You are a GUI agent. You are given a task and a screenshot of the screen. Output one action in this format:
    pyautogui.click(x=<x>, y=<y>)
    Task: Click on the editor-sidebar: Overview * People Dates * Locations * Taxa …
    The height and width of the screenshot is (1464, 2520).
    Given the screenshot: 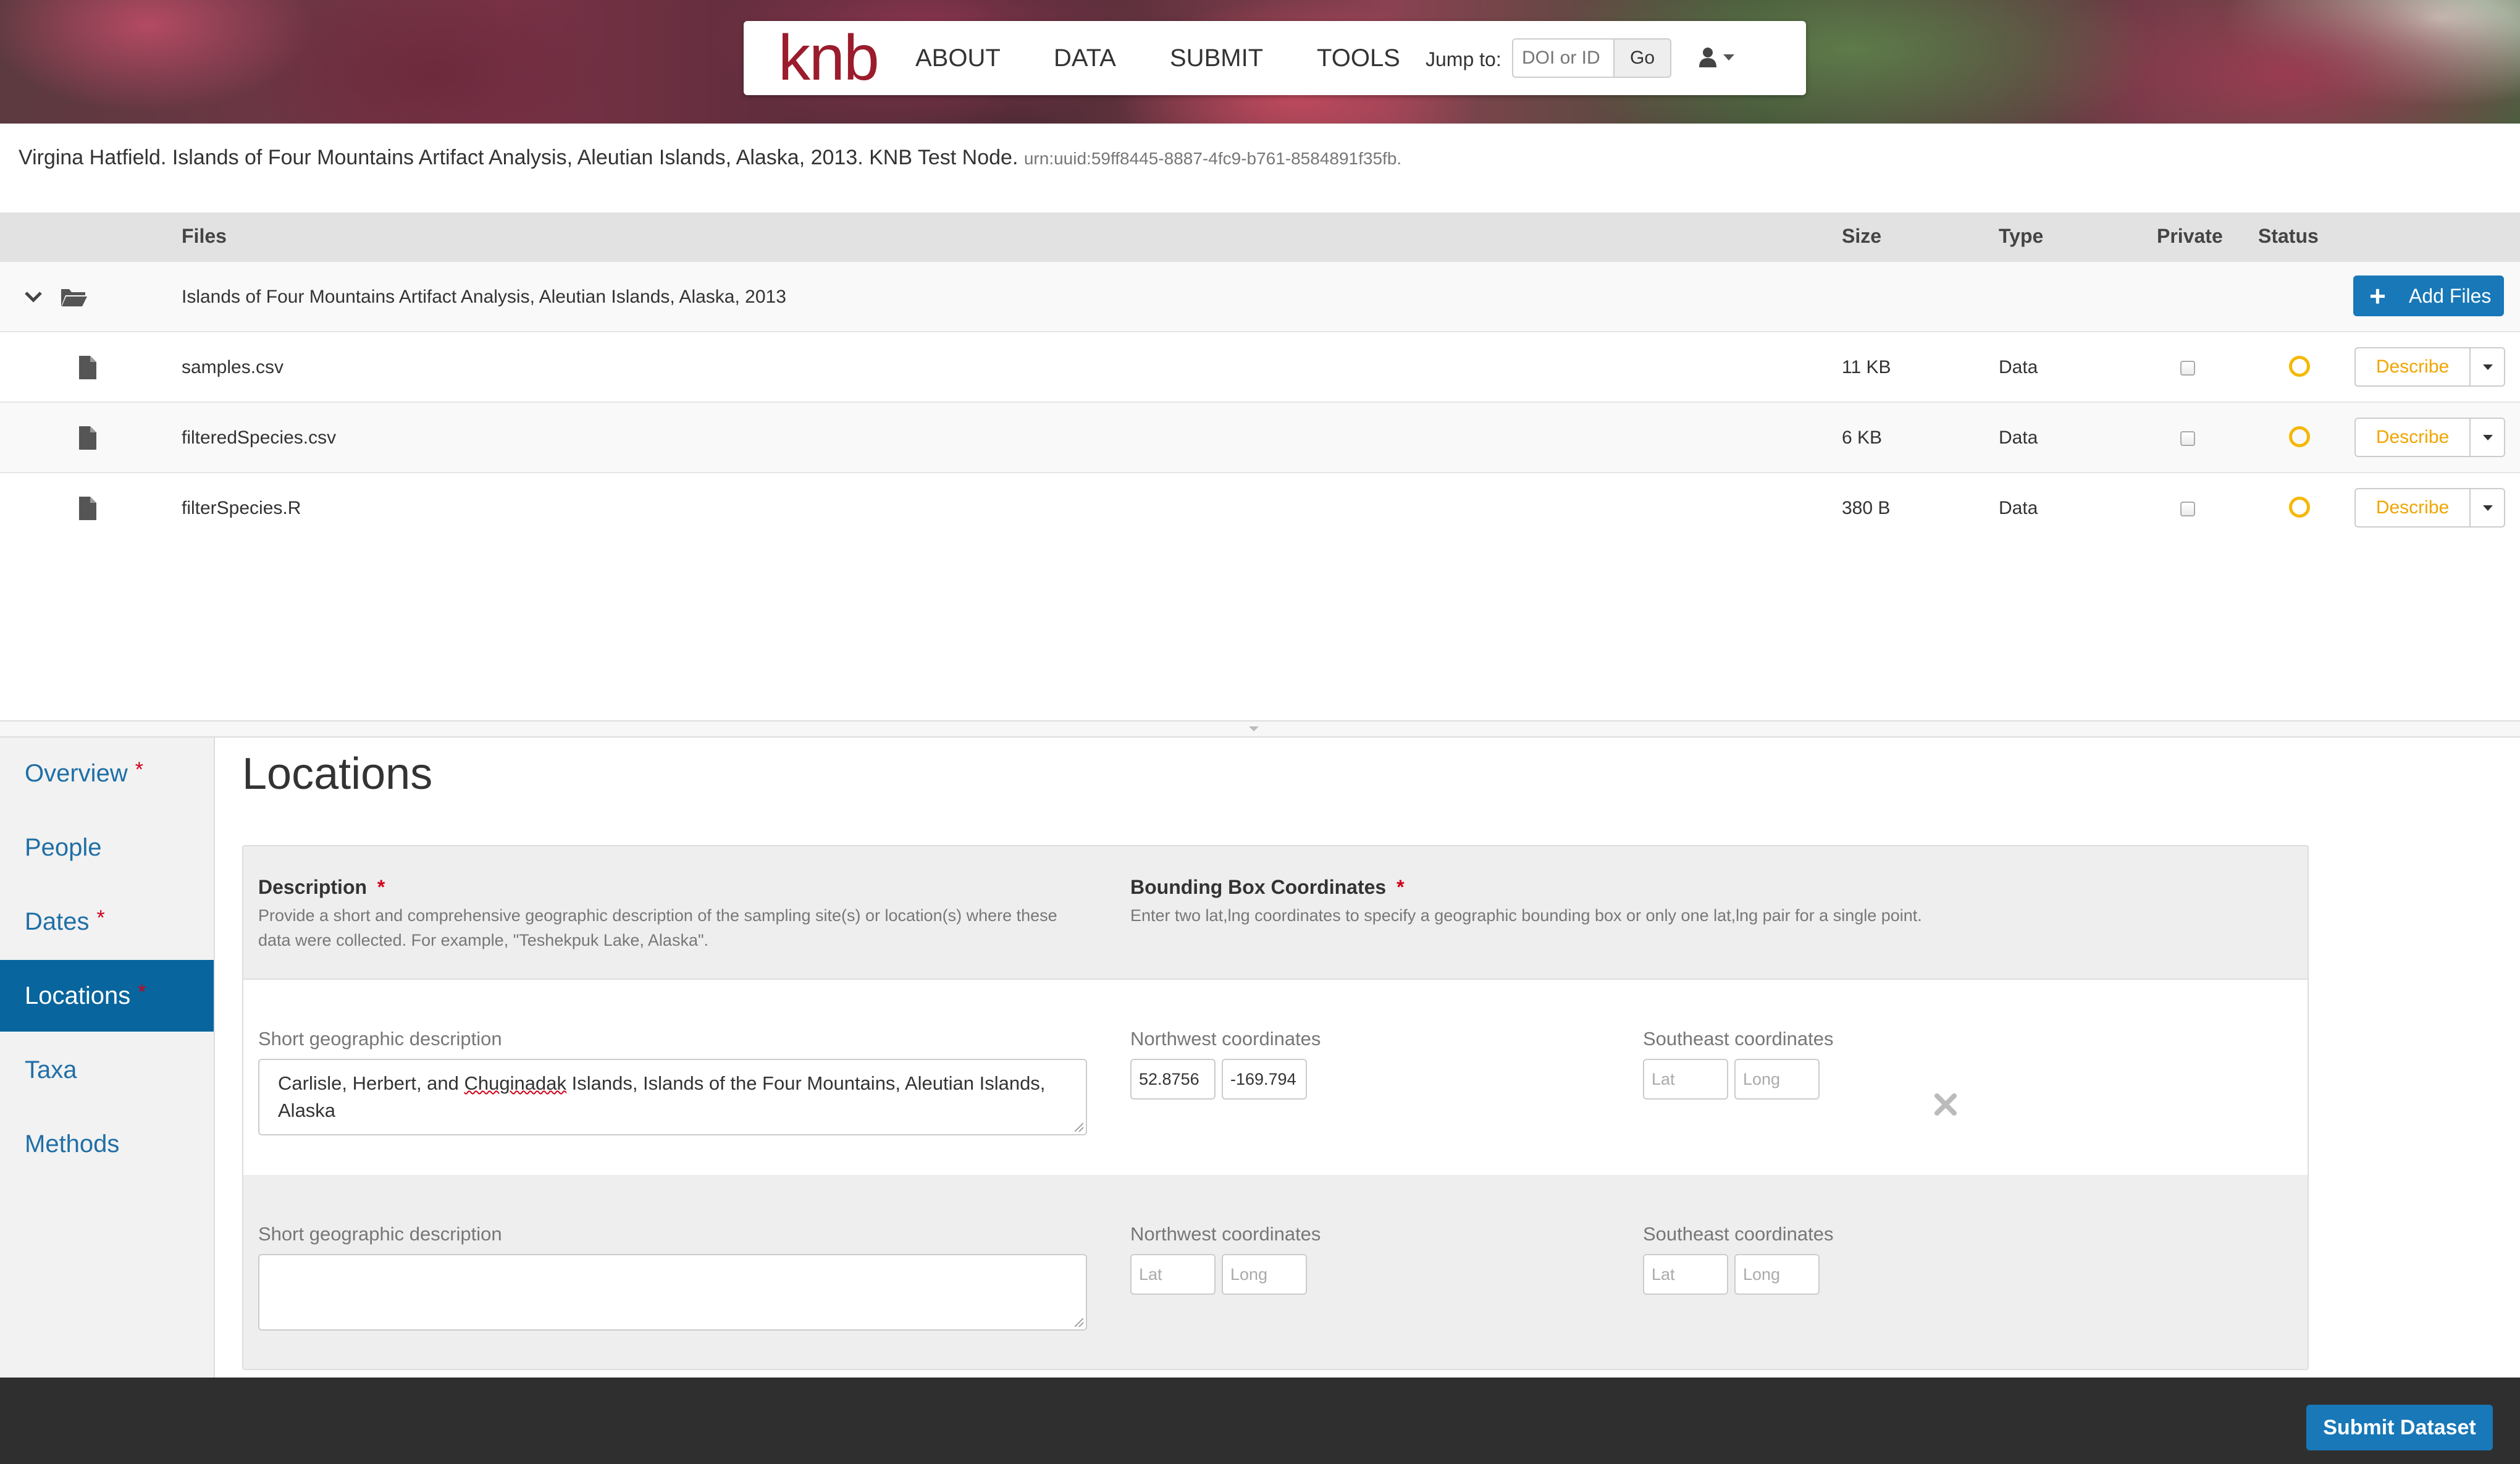 What is the action you would take?
    pyautogui.click(x=107, y=1058)
    